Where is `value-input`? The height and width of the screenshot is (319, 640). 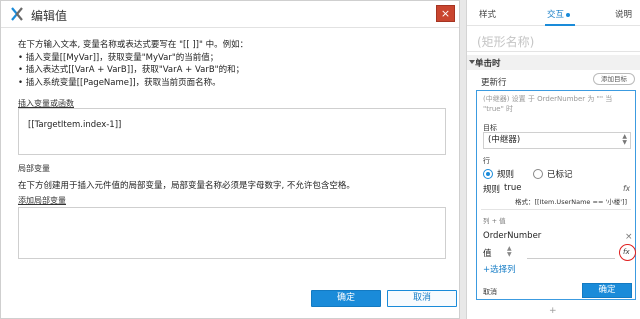 value-input is located at coordinates (571, 258).